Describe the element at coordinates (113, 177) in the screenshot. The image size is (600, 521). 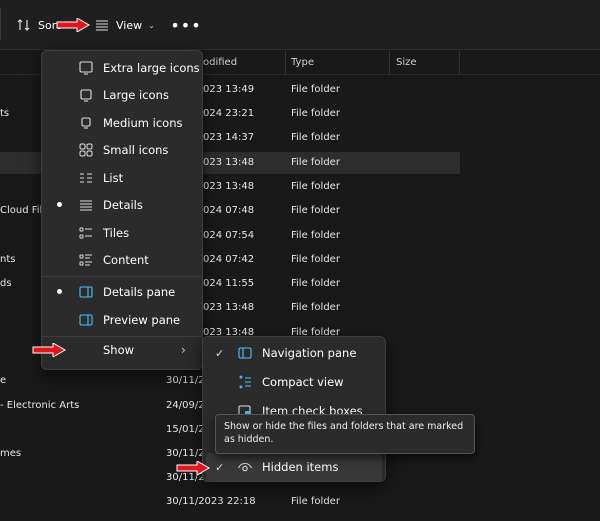
I see `menu-item-label: List` at that location.